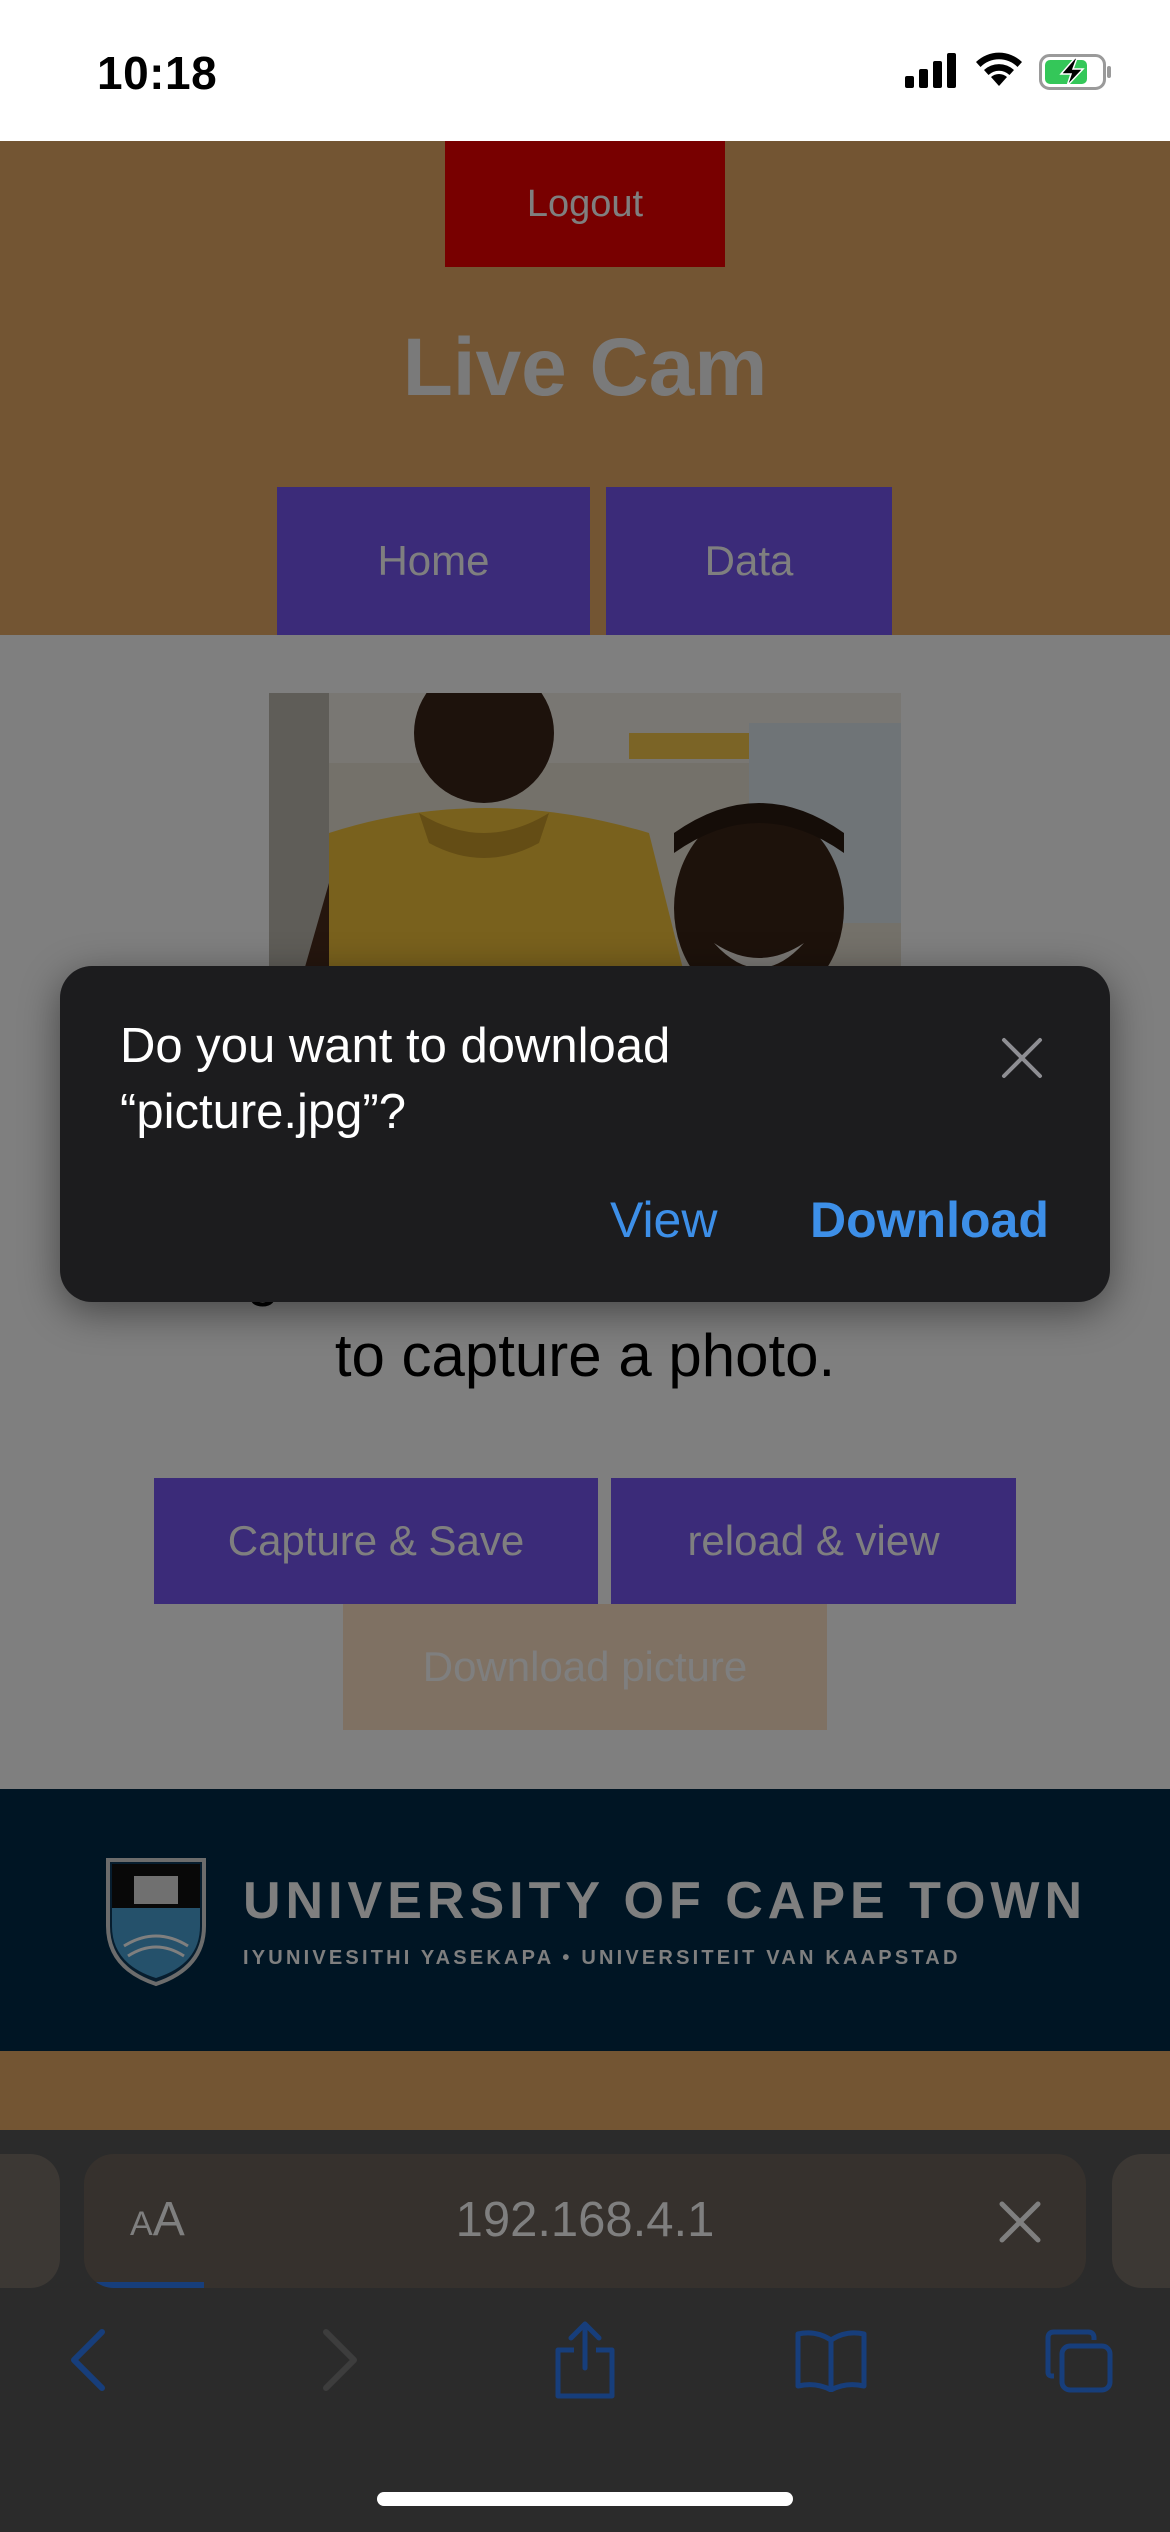 This screenshot has width=1170, height=2532. What do you see at coordinates (999, 71) in the screenshot?
I see `wifi-icon` at bounding box center [999, 71].